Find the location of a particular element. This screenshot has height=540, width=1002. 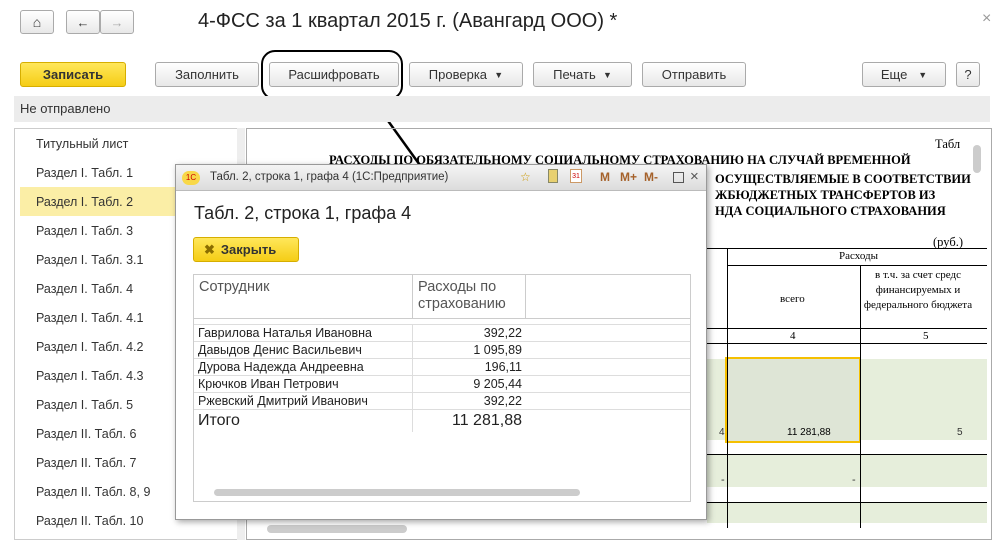

table-horizontal-scrollbar is located at coordinates (397, 492).